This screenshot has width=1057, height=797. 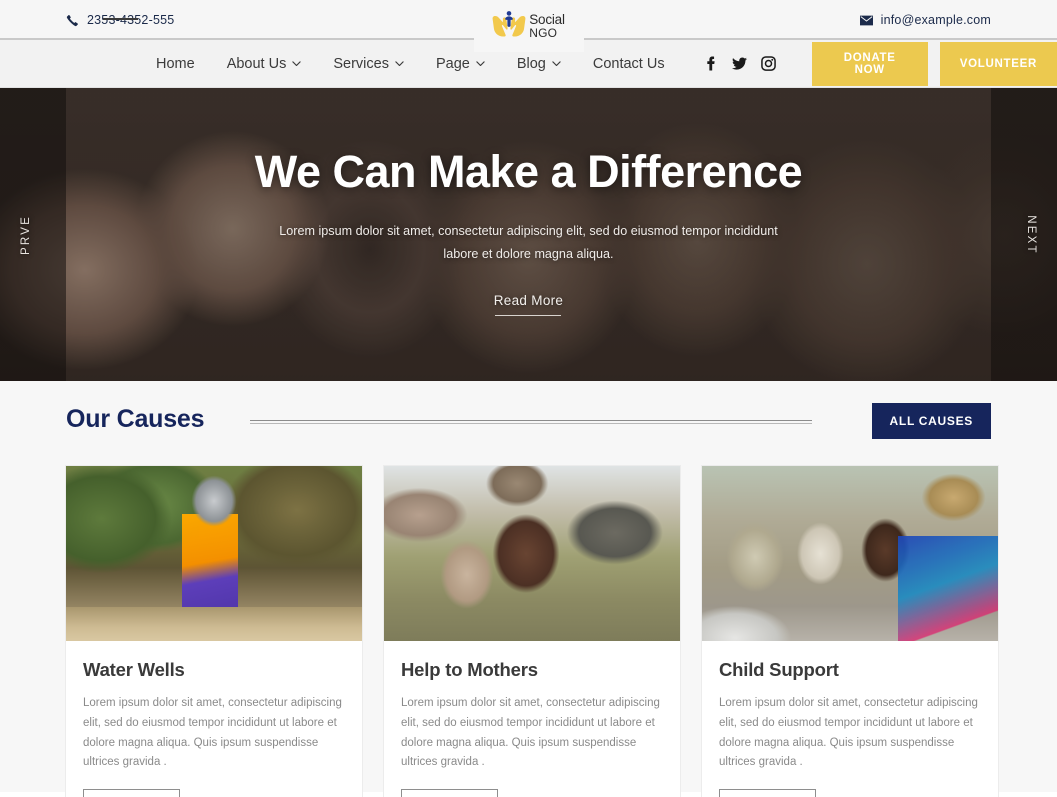 I want to click on site-logo: Social NGO, so click(x=528, y=26).